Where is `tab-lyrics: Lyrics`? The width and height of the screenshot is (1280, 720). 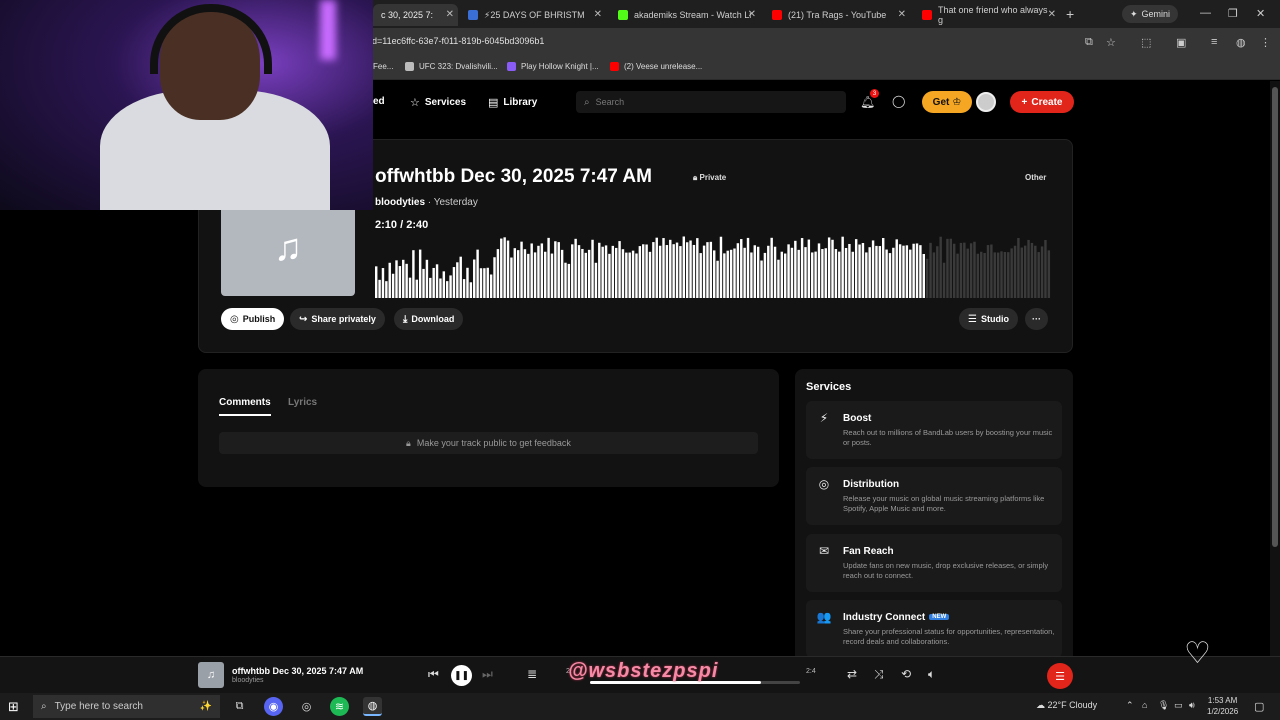 tab-lyrics: Lyrics is located at coordinates (302, 402).